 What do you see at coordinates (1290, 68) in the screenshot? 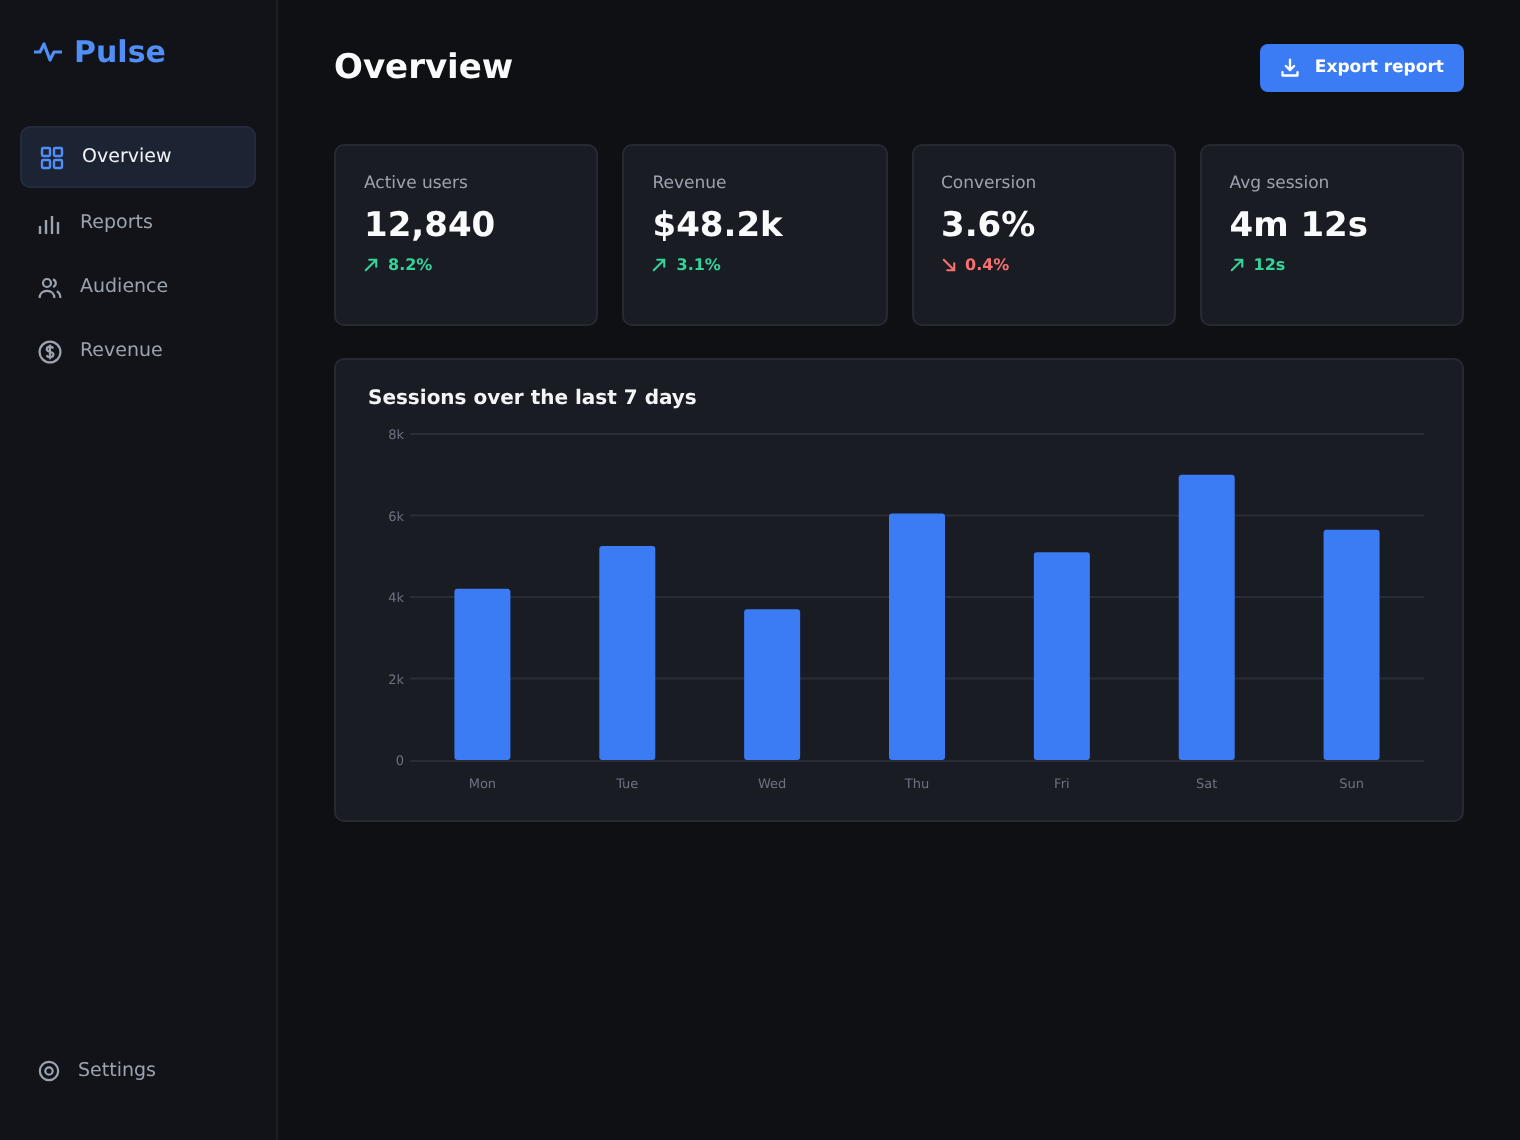
I see `download-icon` at bounding box center [1290, 68].